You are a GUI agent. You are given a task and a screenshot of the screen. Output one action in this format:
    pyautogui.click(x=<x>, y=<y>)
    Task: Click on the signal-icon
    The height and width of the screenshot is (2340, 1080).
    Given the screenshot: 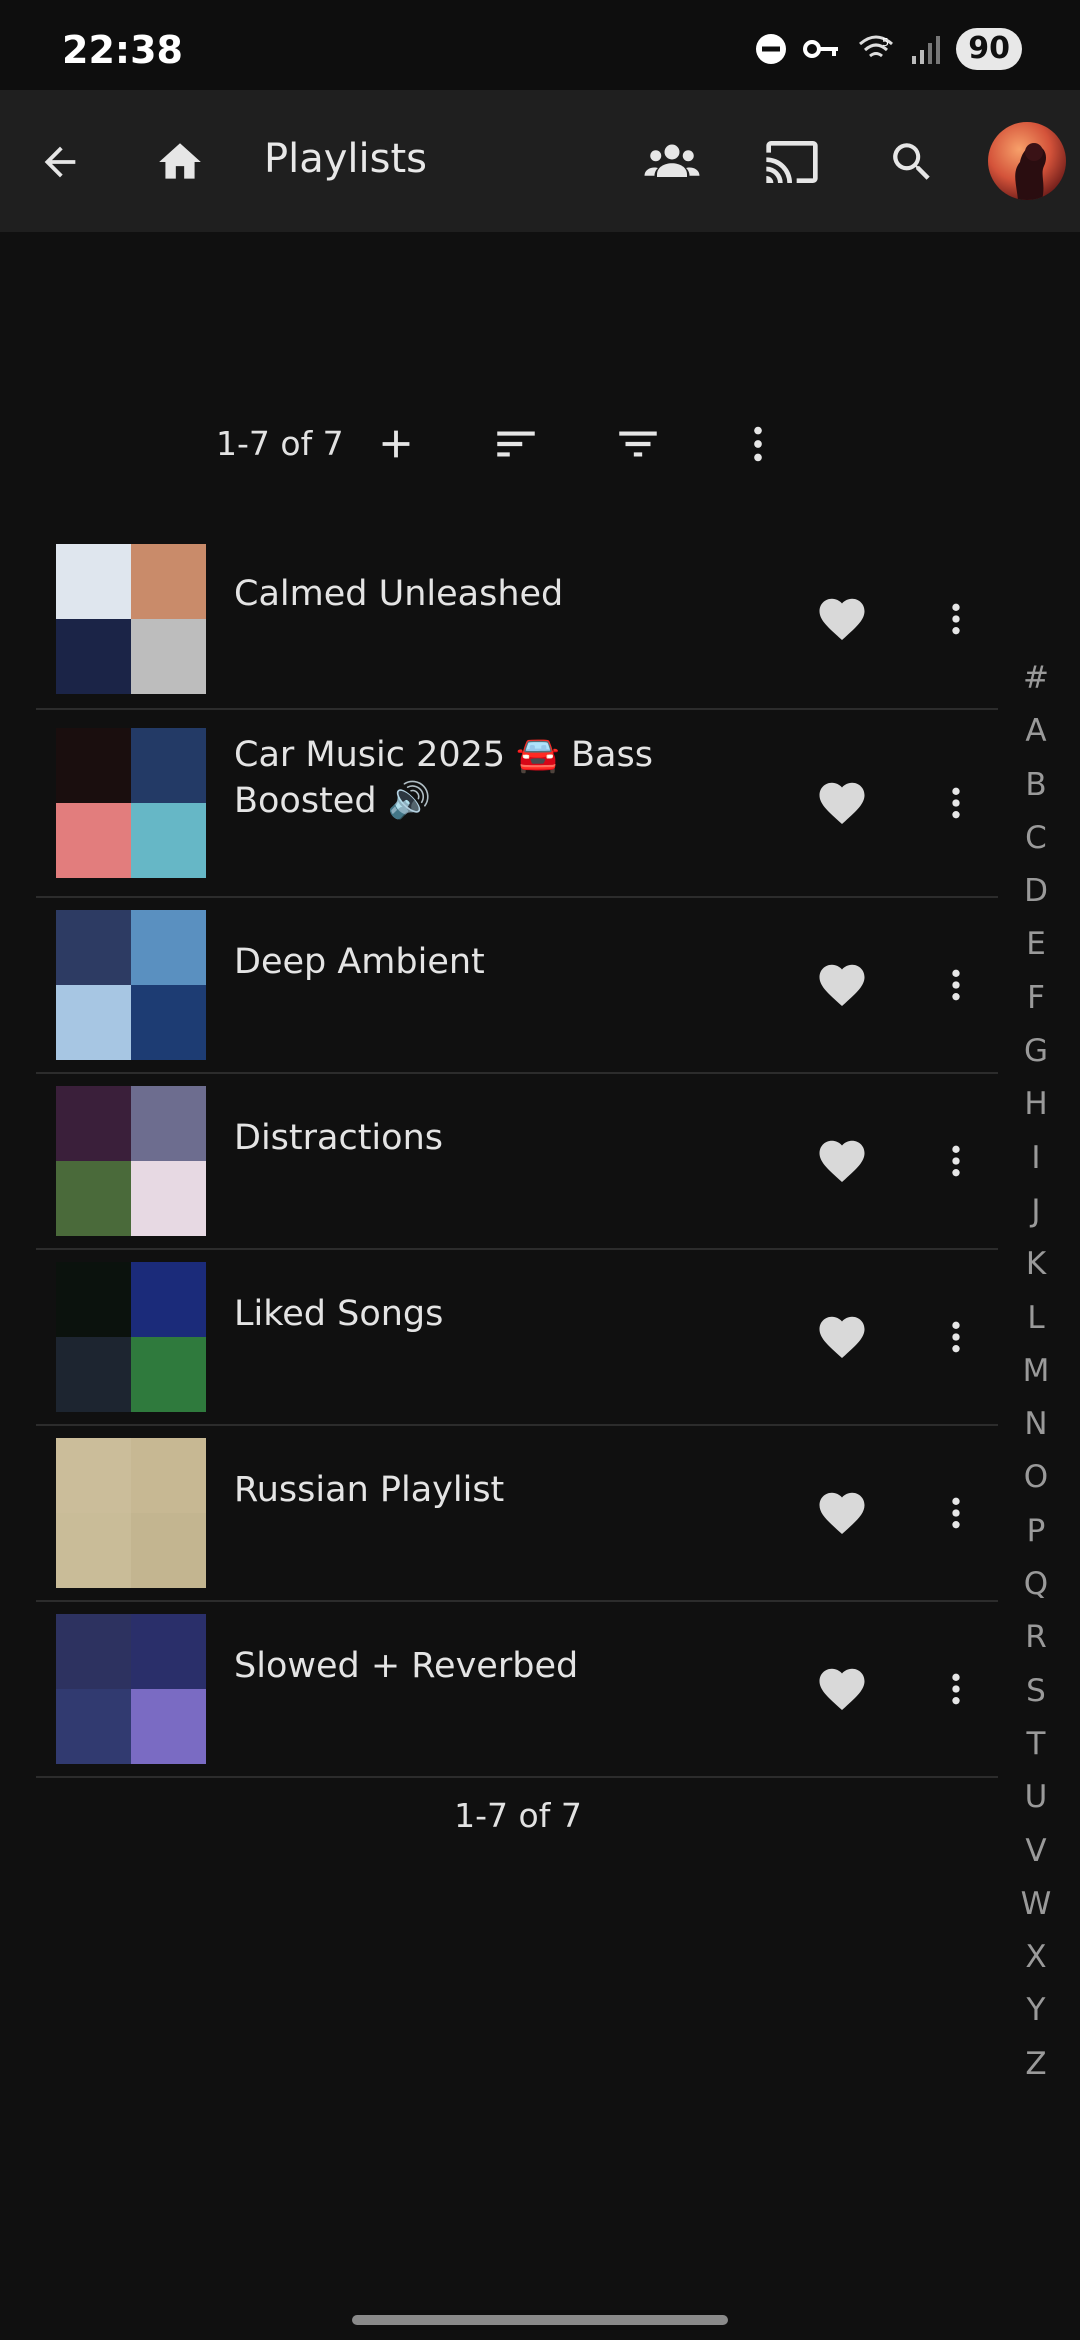 What is the action you would take?
    pyautogui.click(x=926, y=50)
    